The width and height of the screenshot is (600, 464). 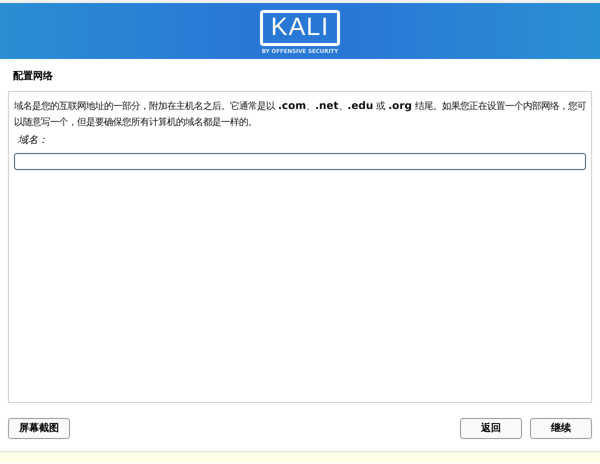 I want to click on description-text: 域名是您的互联网地址的一部分，附加在主机名之后。它通常是以 .com、.net、.edu 或 .org 结尾。如果您正在设置一个内部网络，您可以随意写一个，但是要确保您所有计算机的域名都是一样的。, so click(x=300, y=114).